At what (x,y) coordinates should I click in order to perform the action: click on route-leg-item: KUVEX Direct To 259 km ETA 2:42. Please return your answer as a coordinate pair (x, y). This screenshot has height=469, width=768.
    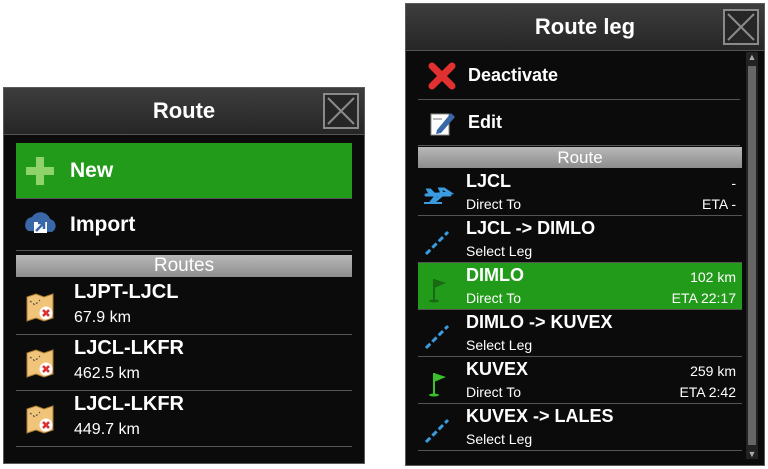
    Looking at the image, I should click on (580, 380).